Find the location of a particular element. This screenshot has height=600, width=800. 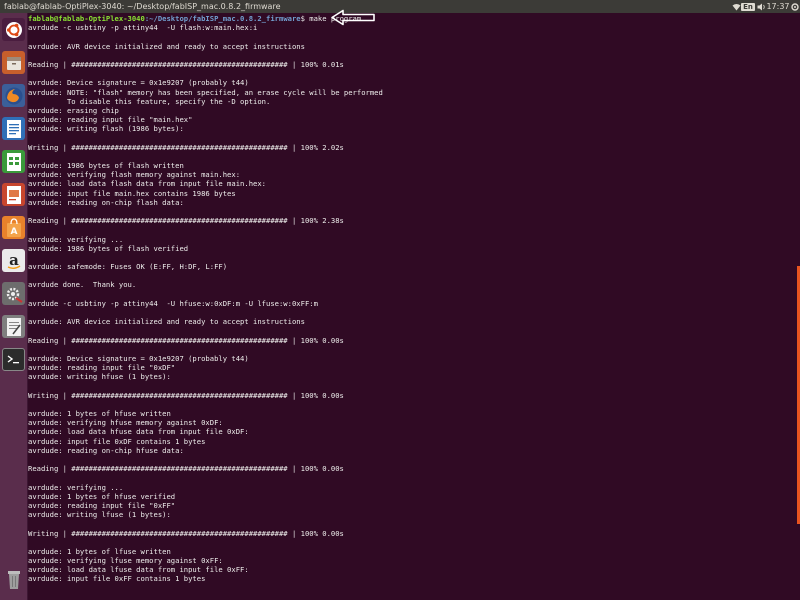

firefox-icon is located at coordinates (13, 95).